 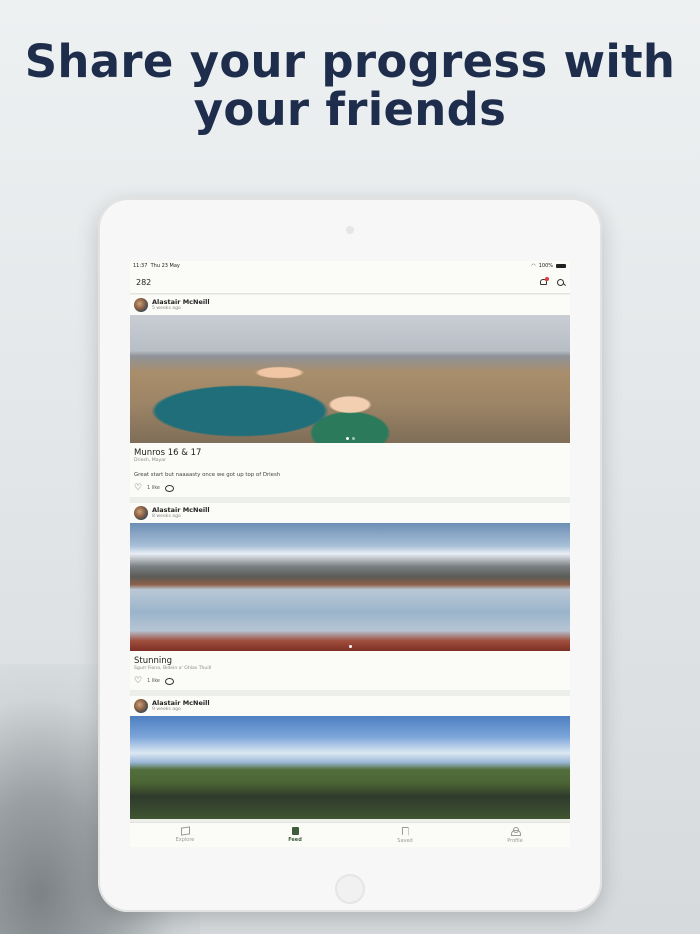 I want to click on tab-label: Profile, so click(x=515, y=840).